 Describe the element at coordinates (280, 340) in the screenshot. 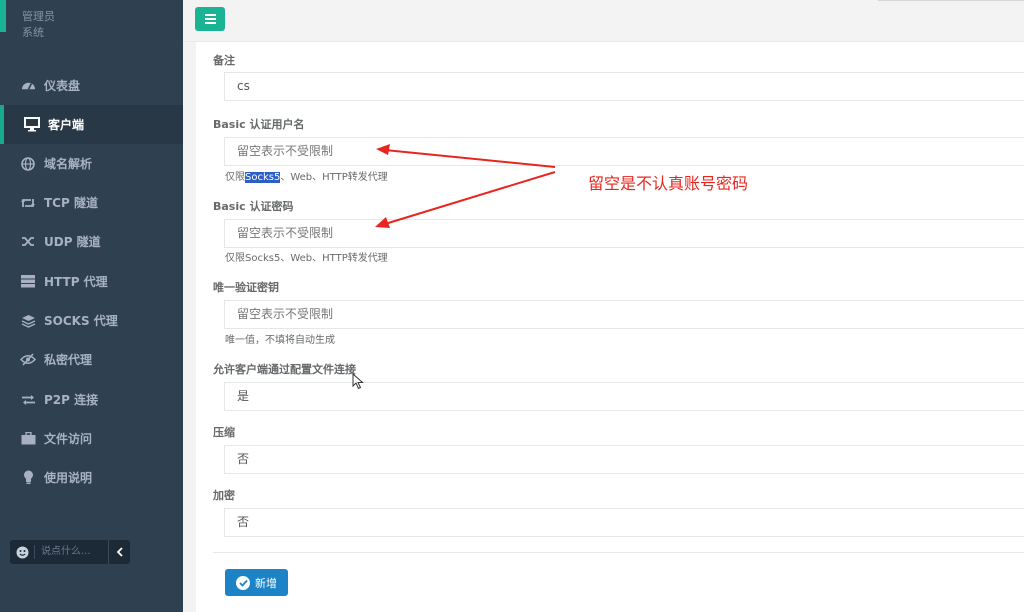

I see `vkey-help: 唯一值，不填将自动生成` at that location.